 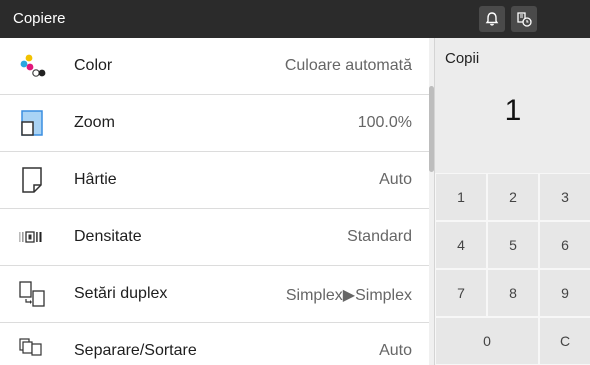 I want to click on setting-value: 100.0%, so click(x=384, y=122).